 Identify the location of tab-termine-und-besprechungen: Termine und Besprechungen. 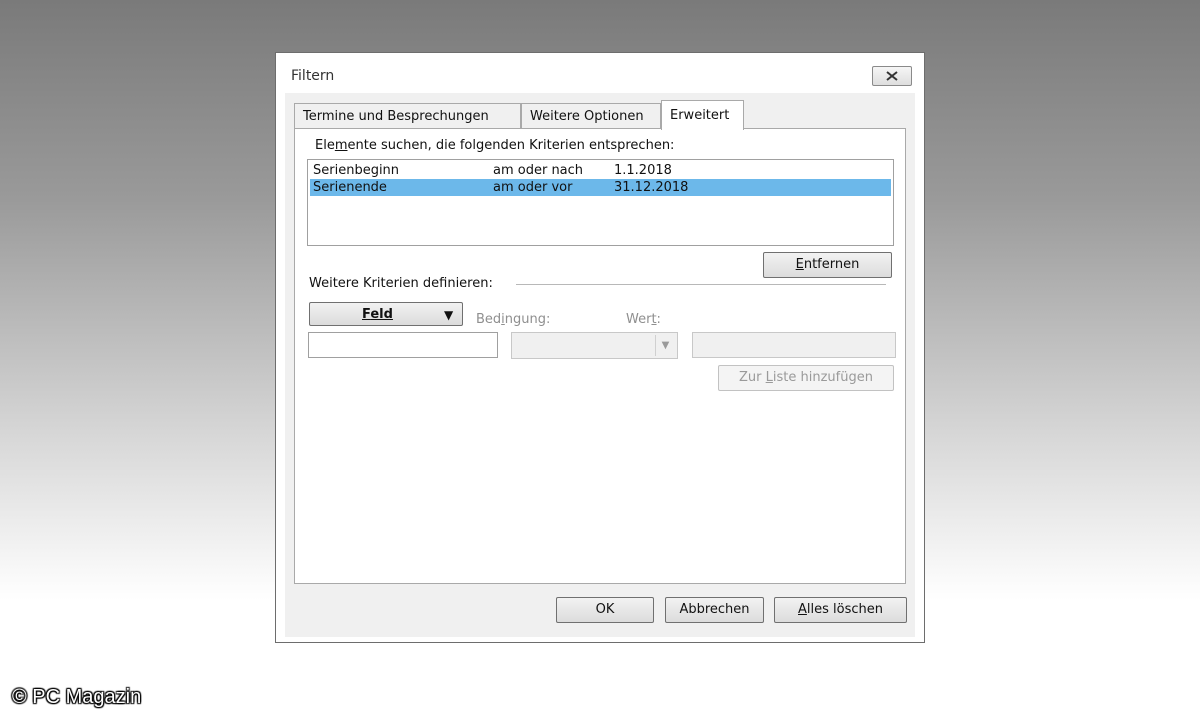
(407, 116).